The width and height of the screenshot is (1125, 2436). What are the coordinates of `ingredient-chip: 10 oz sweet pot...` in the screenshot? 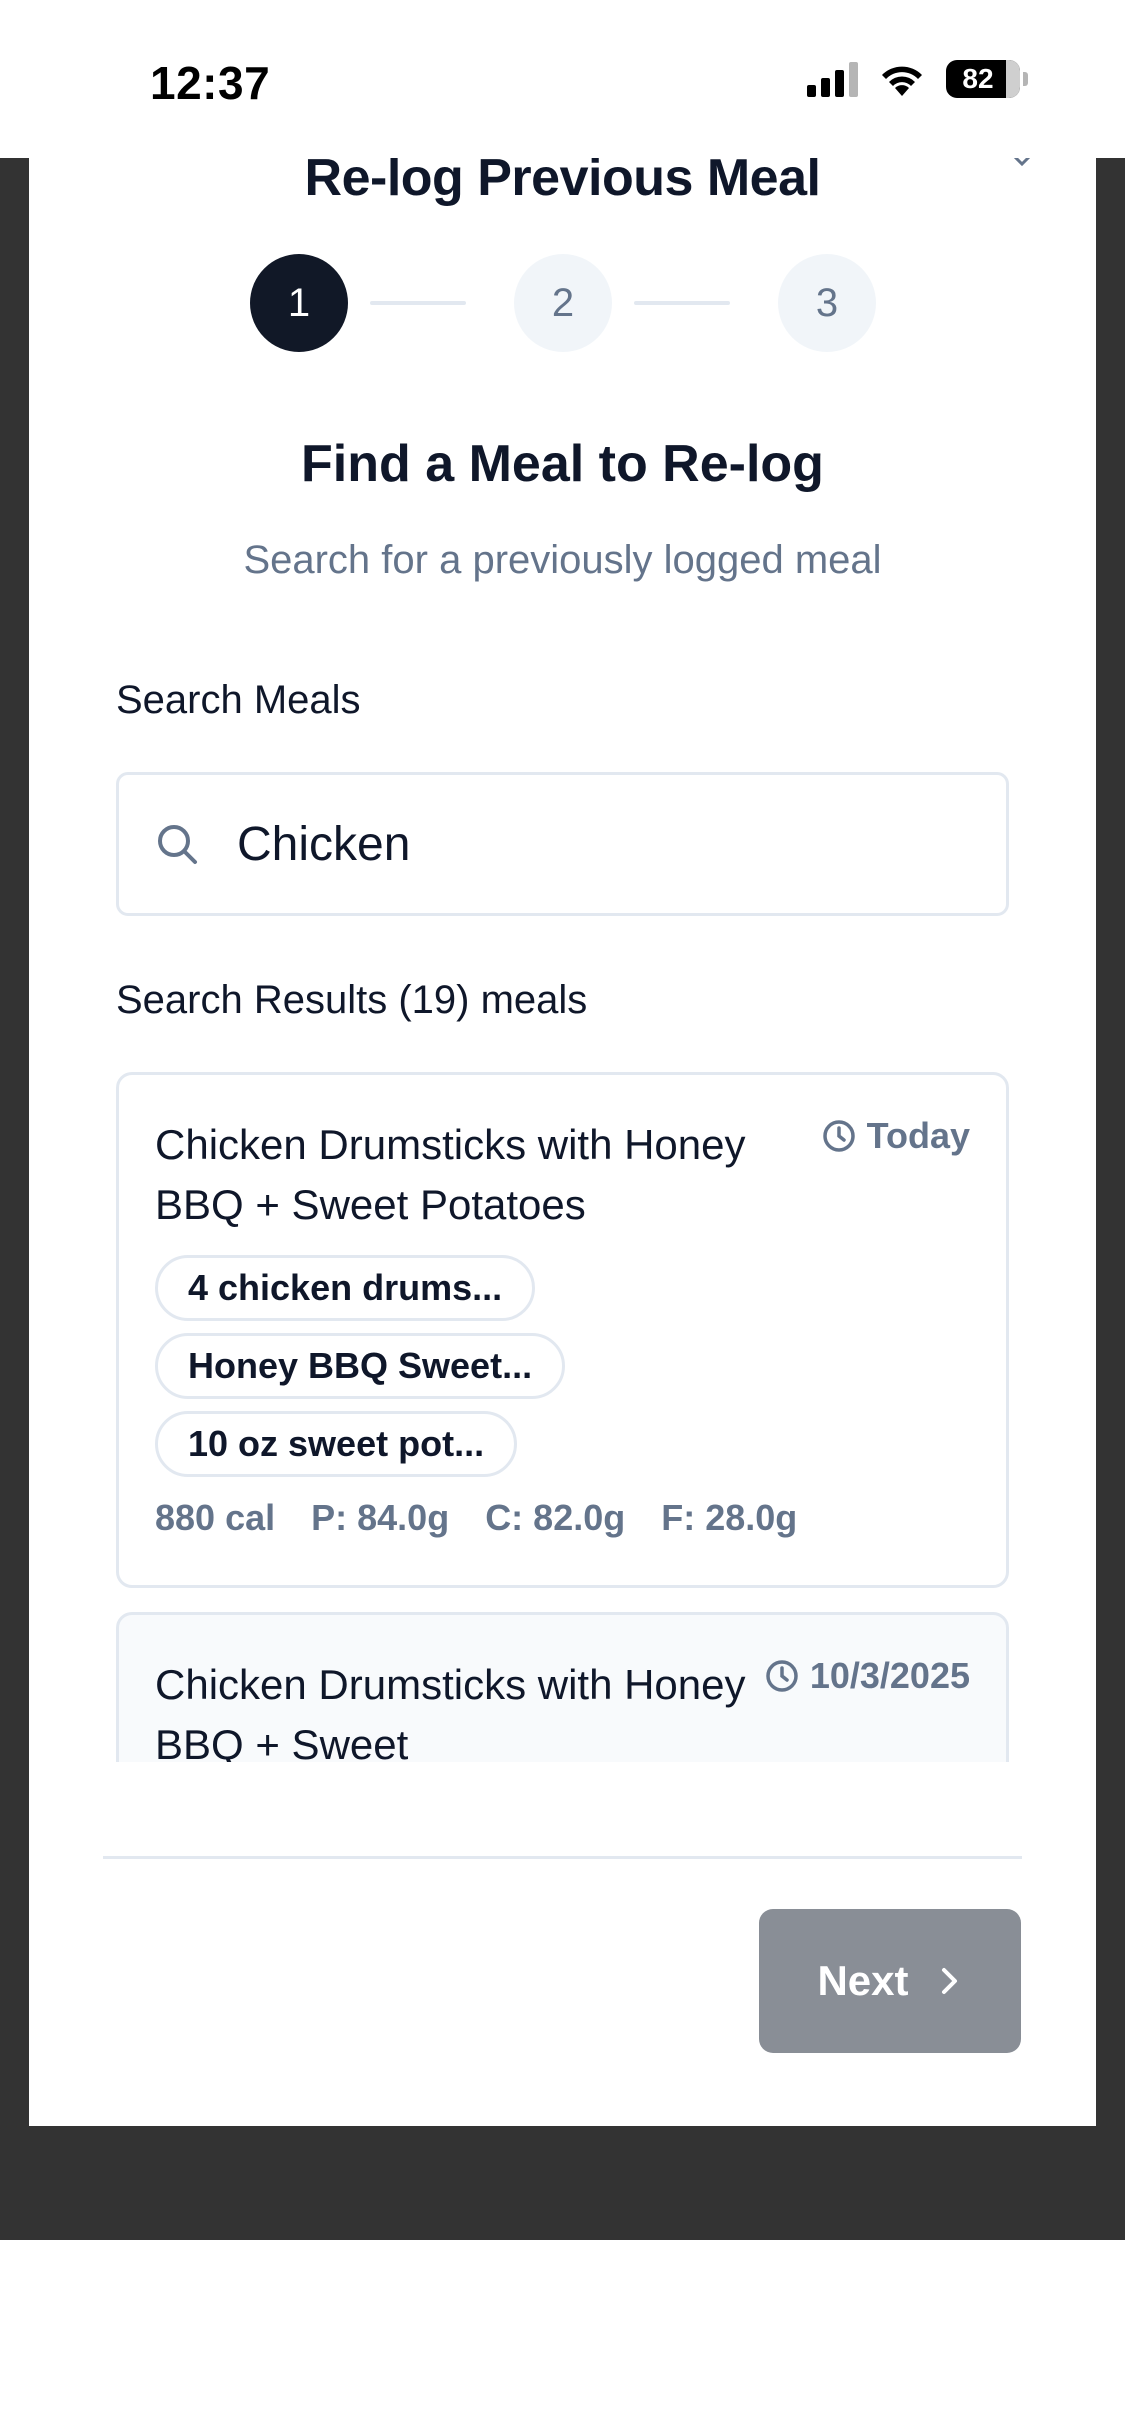 It's located at (336, 1444).